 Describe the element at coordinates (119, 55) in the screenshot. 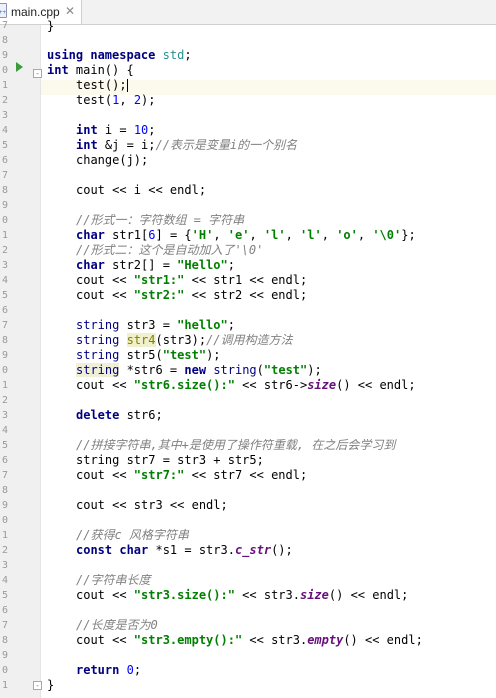

I see `code-line: using namespace std;` at that location.